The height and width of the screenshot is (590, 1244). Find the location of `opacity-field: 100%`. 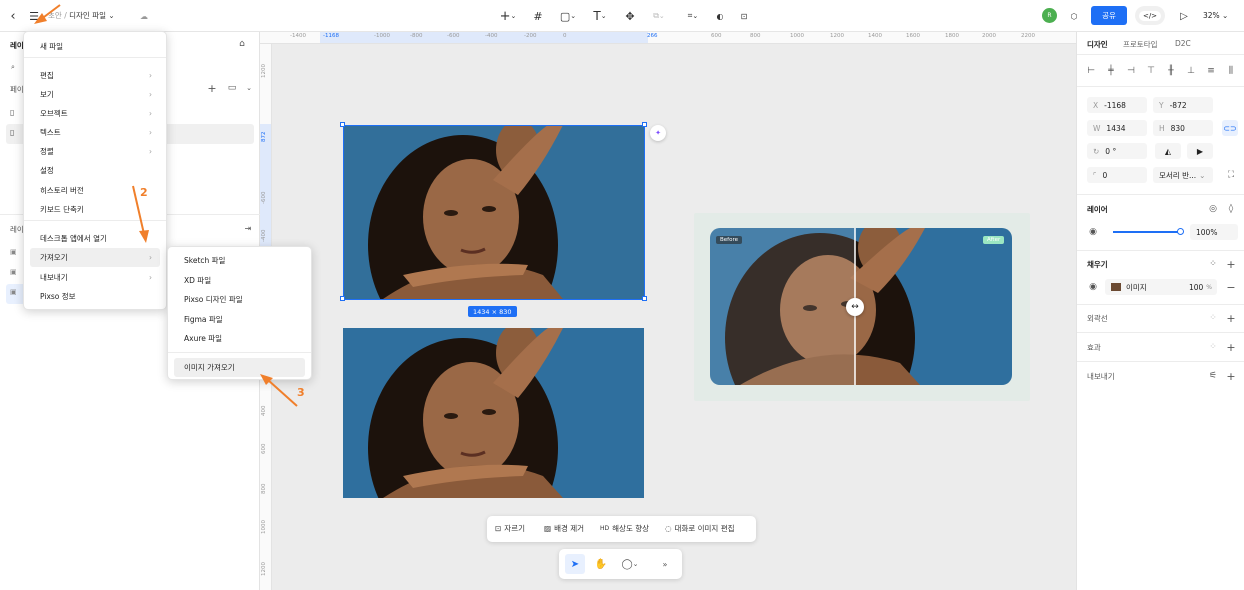

opacity-field: 100% is located at coordinates (1214, 232).